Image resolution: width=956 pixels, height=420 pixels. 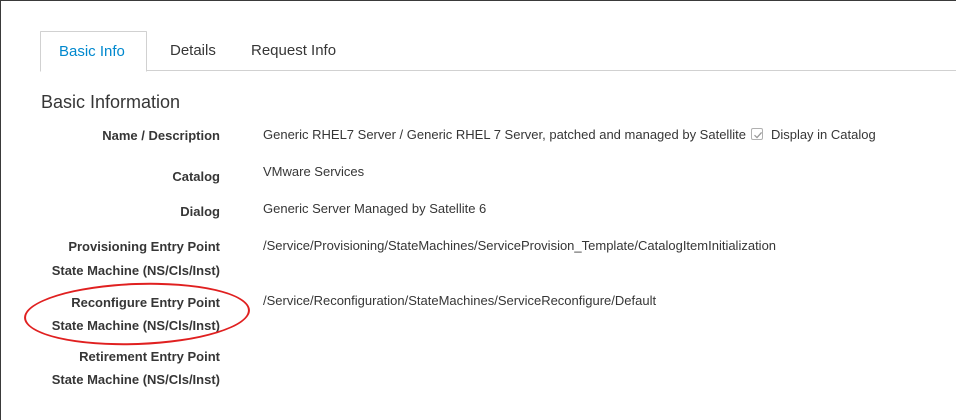 I want to click on display-in-catalog-label: Display in Catalog, so click(x=823, y=134).